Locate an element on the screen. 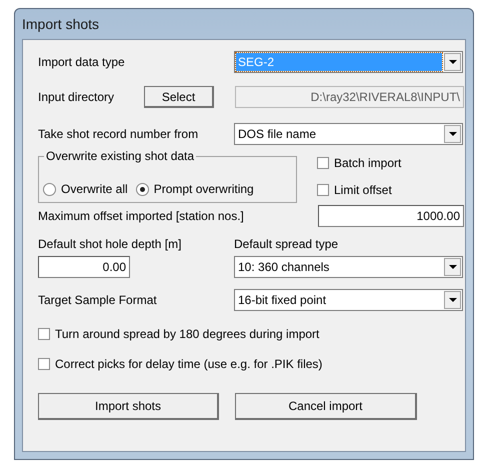 The width and height of the screenshot is (481, 467). field-label: Input directory is located at coordinates (77, 97).